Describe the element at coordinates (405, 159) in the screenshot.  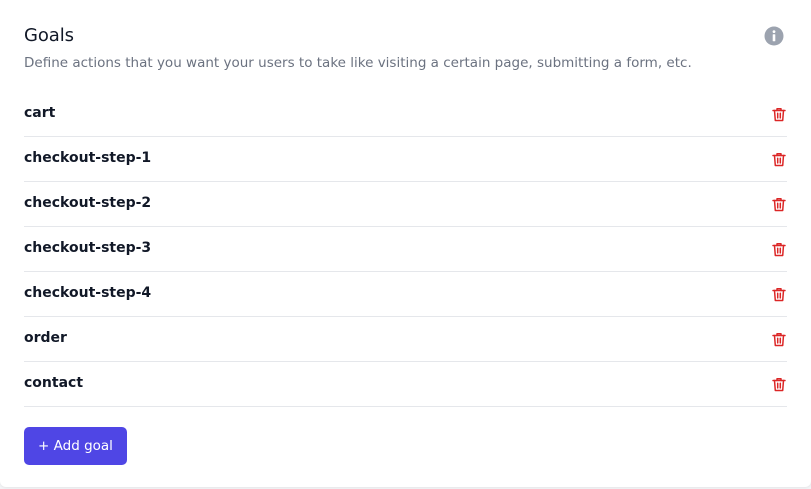
I see `goal-row: checkout-step-1` at that location.